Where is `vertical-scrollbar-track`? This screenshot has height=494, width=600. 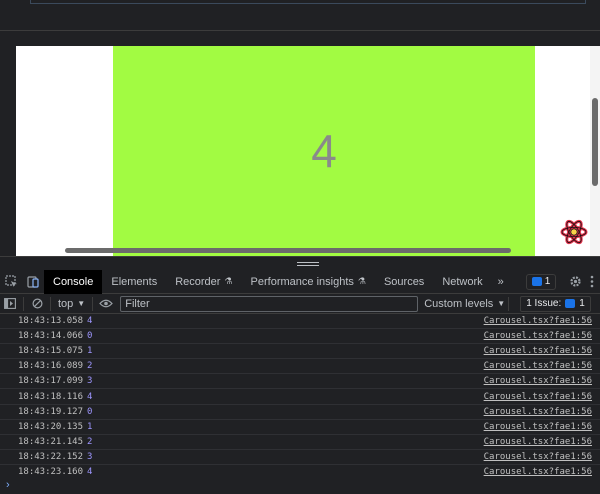 vertical-scrollbar-track is located at coordinates (595, 151).